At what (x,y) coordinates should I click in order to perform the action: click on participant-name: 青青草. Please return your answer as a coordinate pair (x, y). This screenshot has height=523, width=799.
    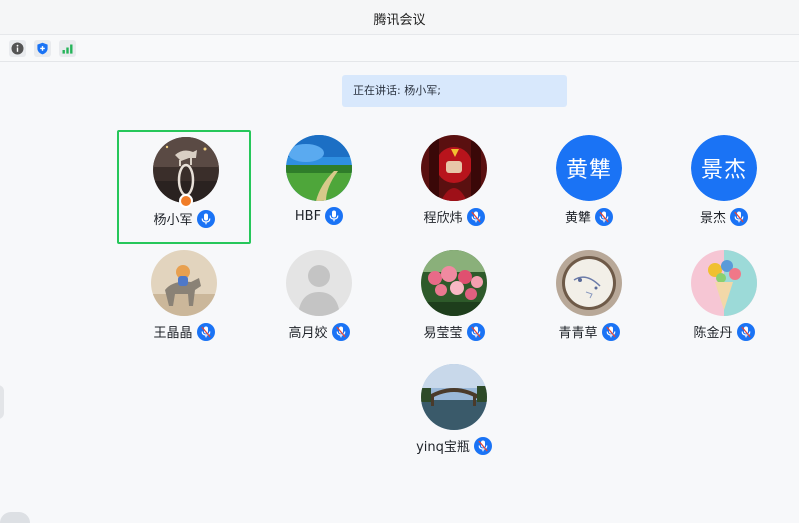
    Looking at the image, I should click on (578, 333).